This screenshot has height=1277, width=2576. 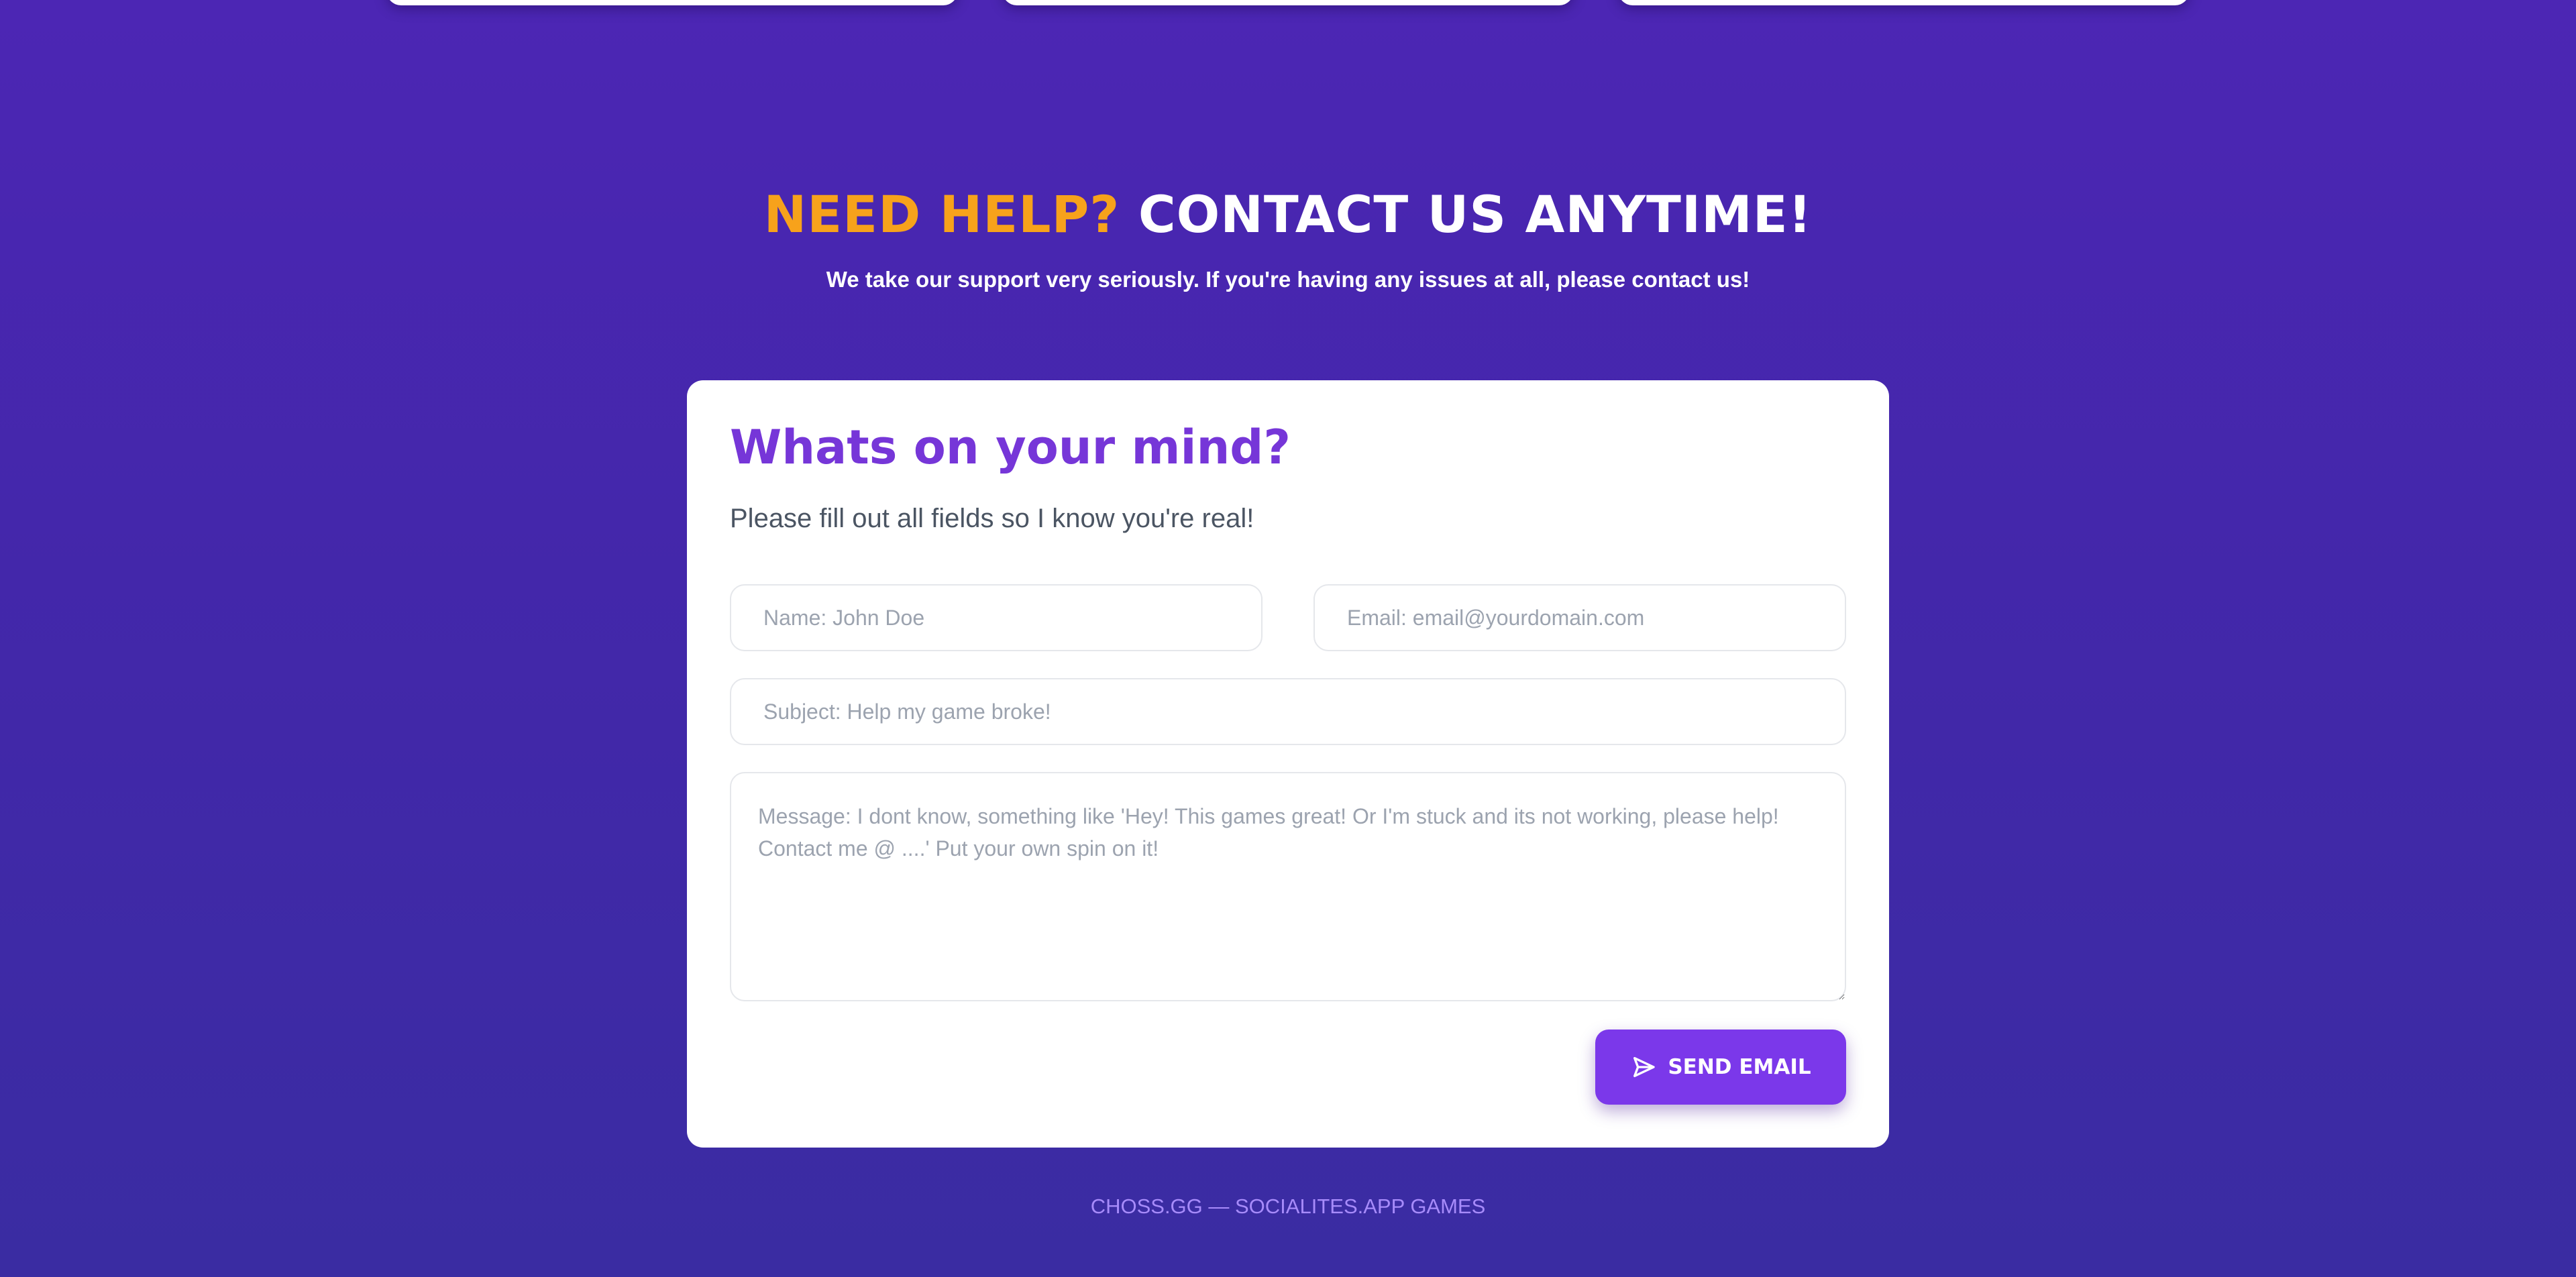 I want to click on send-email-button: SEND EMAIL, so click(x=1720, y=1067).